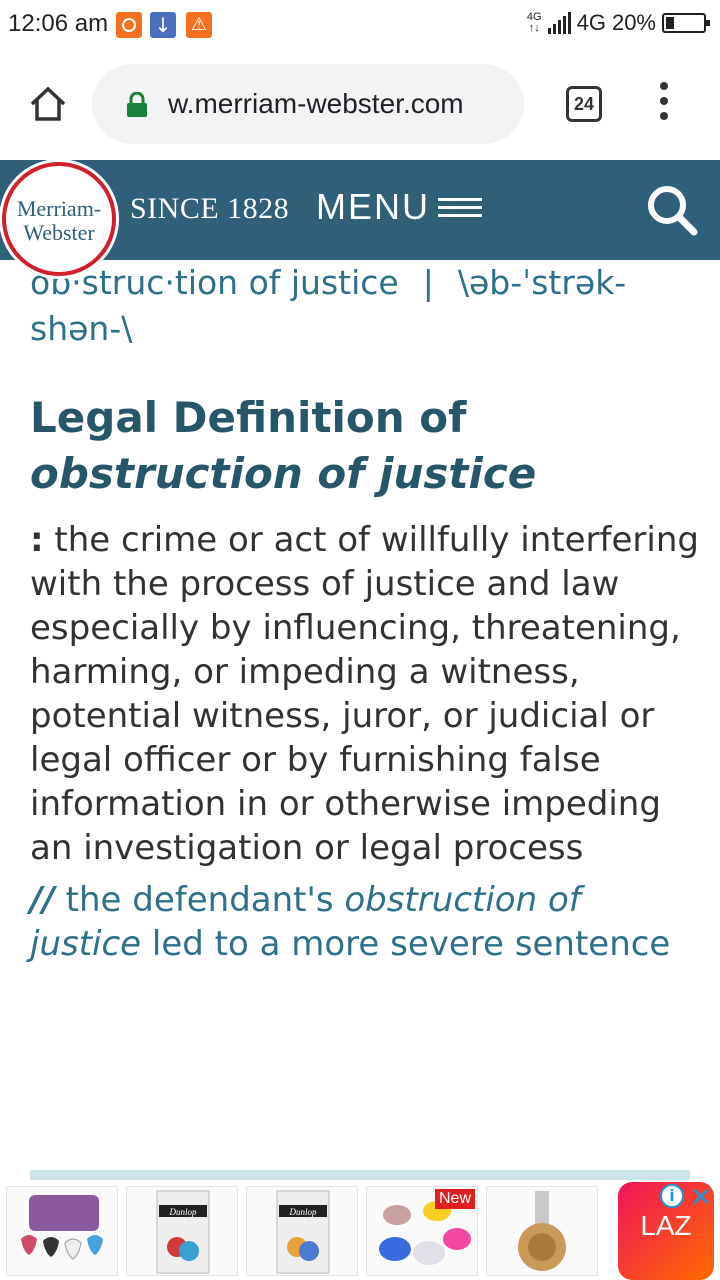 The height and width of the screenshot is (1280, 720). What do you see at coordinates (701, 1197) in the screenshot?
I see `ad-close-icon: ✕` at bounding box center [701, 1197].